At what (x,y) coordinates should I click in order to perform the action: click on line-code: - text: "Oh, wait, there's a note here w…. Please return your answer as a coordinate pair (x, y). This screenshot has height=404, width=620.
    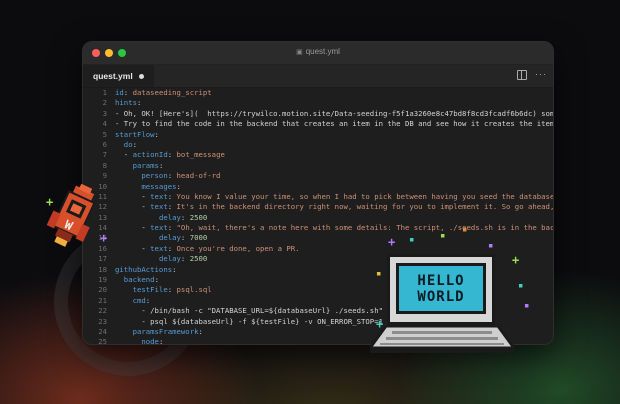
    Looking at the image, I should click on (334, 228).